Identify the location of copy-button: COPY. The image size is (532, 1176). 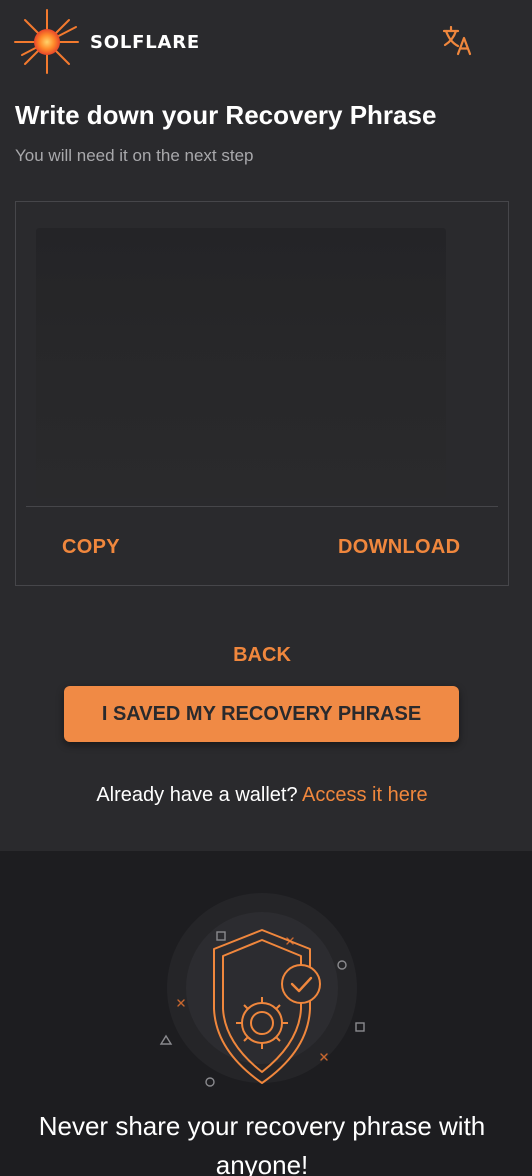
(91, 547).